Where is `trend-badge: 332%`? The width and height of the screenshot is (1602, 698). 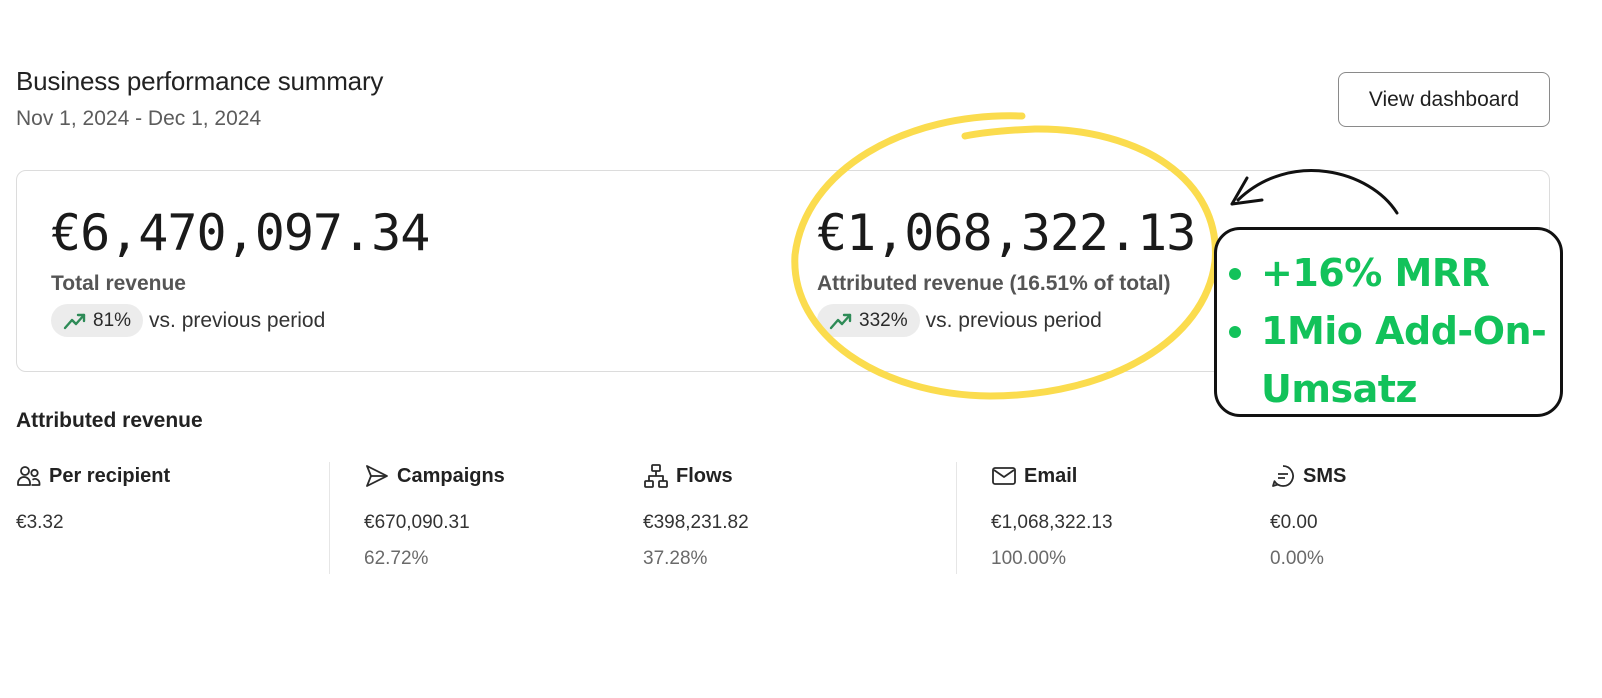
trend-badge: 332% is located at coordinates (868, 320).